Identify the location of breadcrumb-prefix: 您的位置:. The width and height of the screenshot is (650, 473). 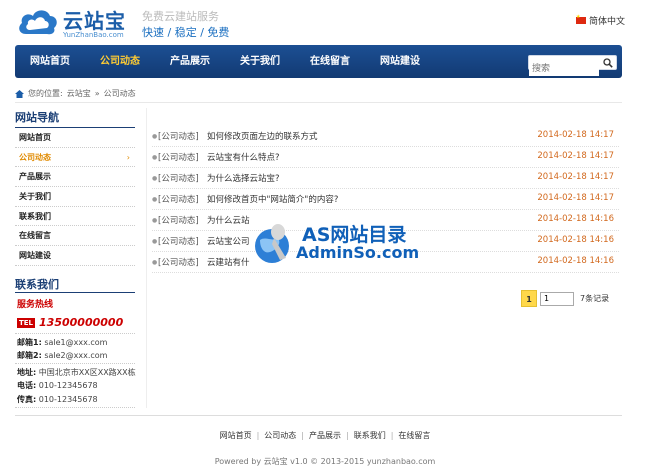
(45, 93).